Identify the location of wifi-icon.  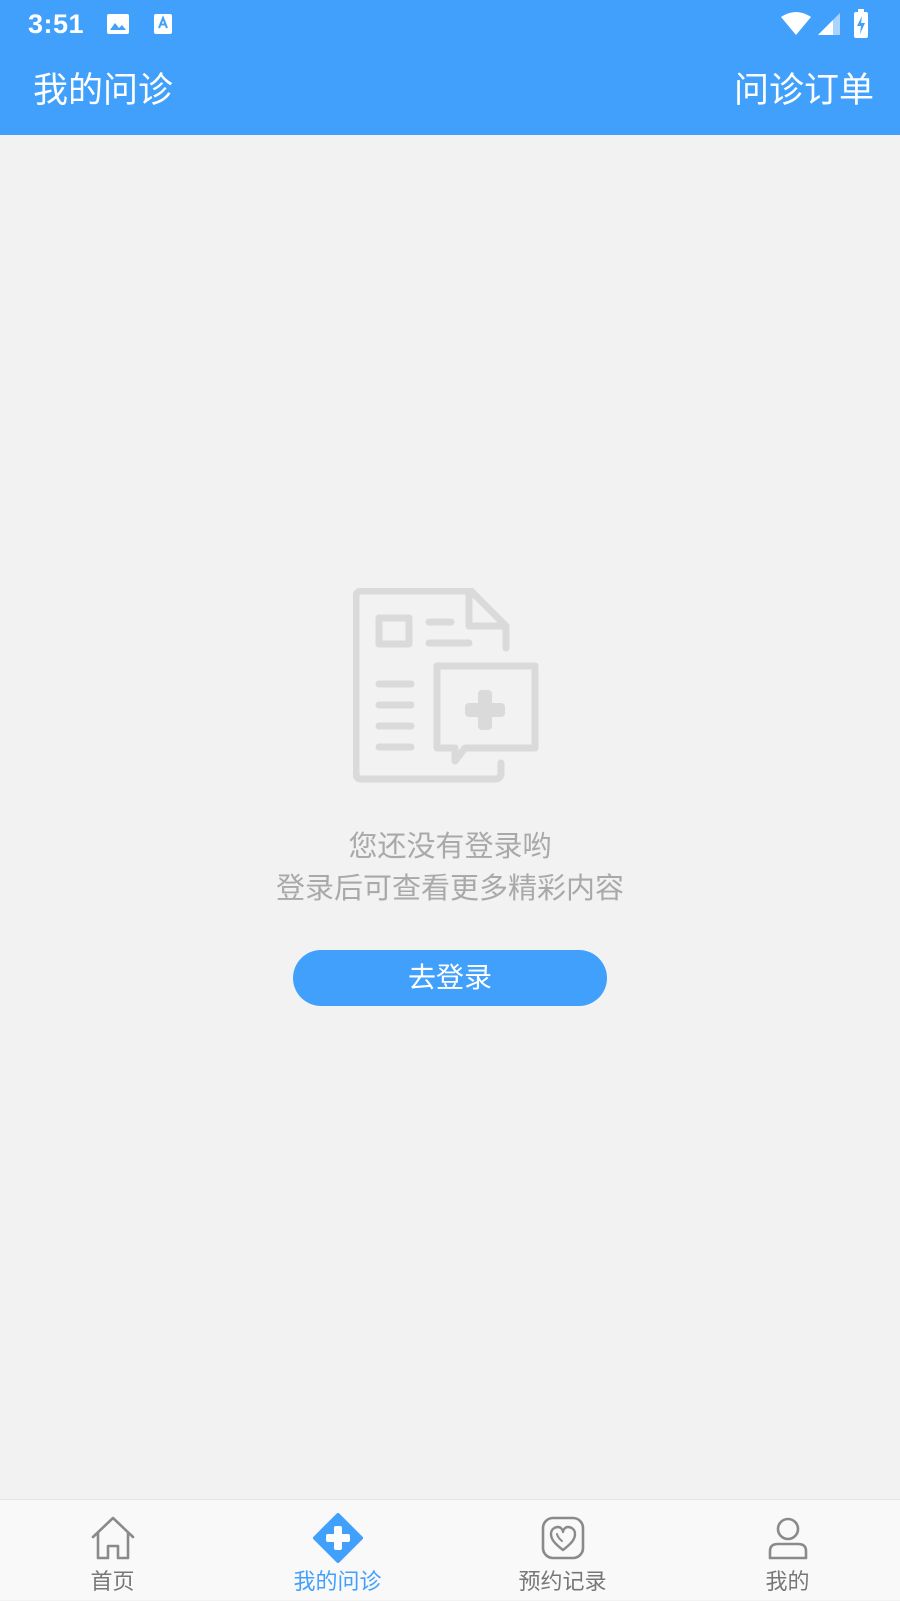
(796, 23).